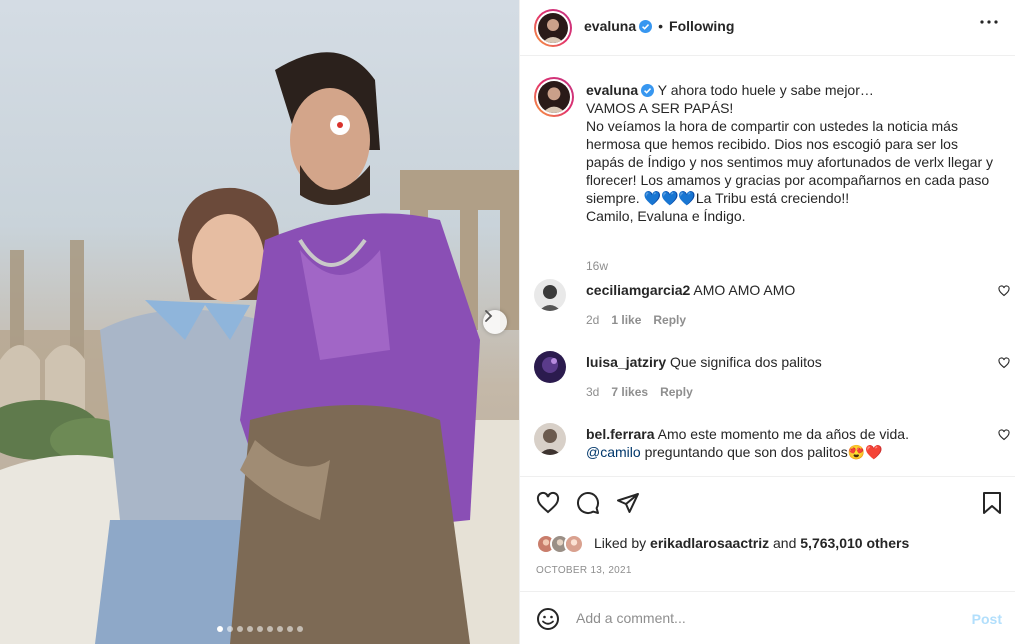 Image resolution: width=1015 pixels, height=644 pixels. I want to click on comment-text: Amo este momento me da años de vida., so click(783, 434).